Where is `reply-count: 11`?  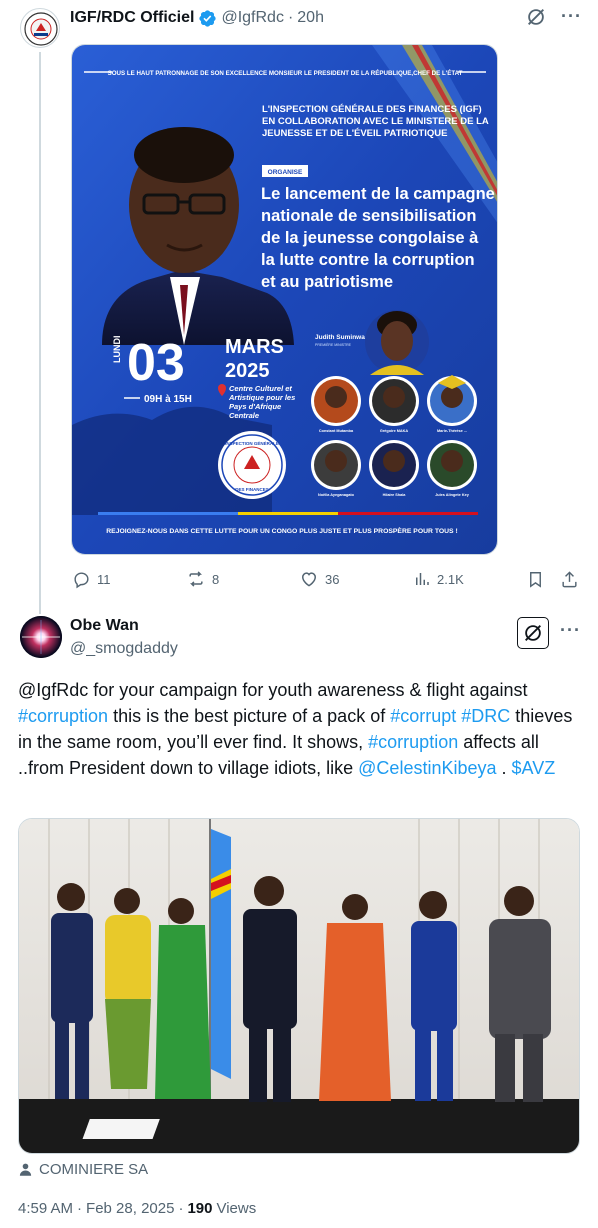
reply-count: 11 is located at coordinates (104, 579).